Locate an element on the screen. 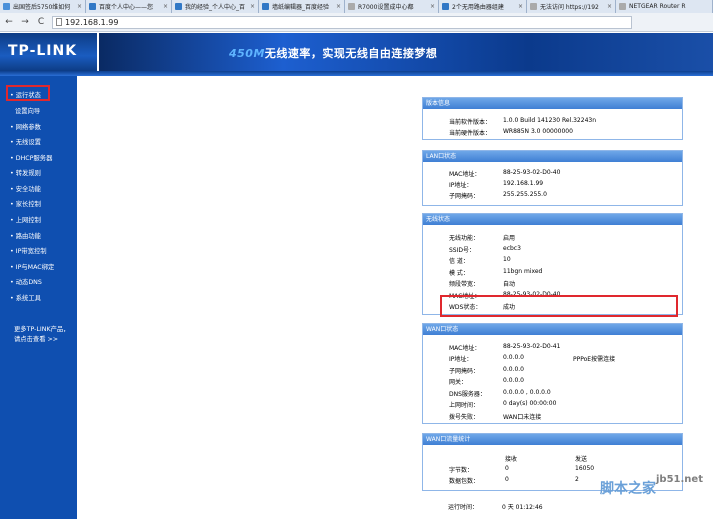  field-label: 字节数： is located at coordinates (461, 470).